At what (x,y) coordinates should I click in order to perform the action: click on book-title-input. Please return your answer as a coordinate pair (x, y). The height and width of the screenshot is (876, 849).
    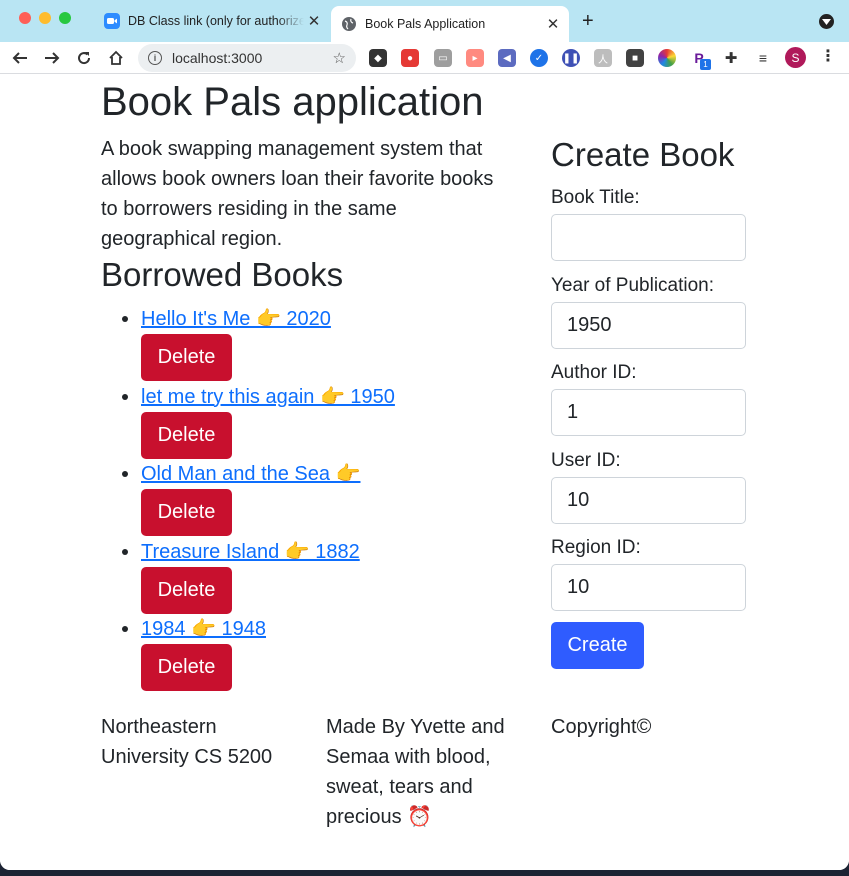
    Looking at the image, I should click on (648, 237).